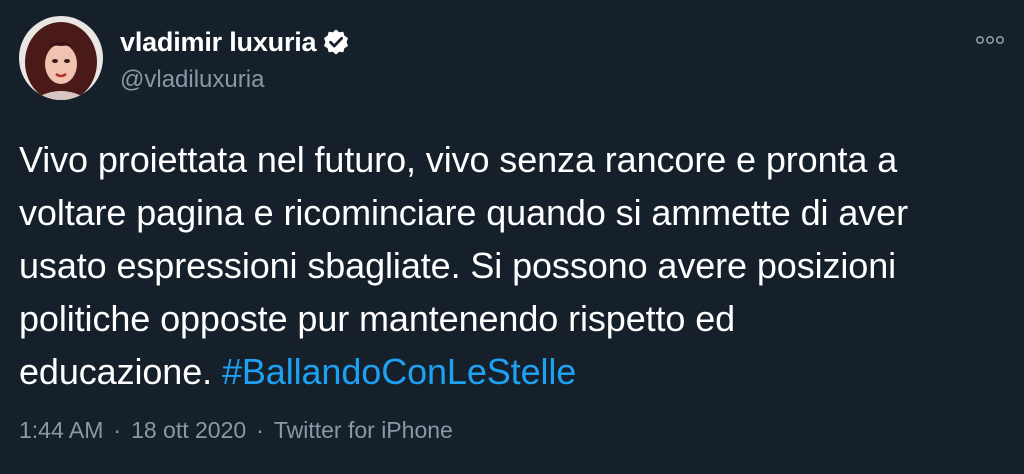  I want to click on avatar, so click(61, 58).